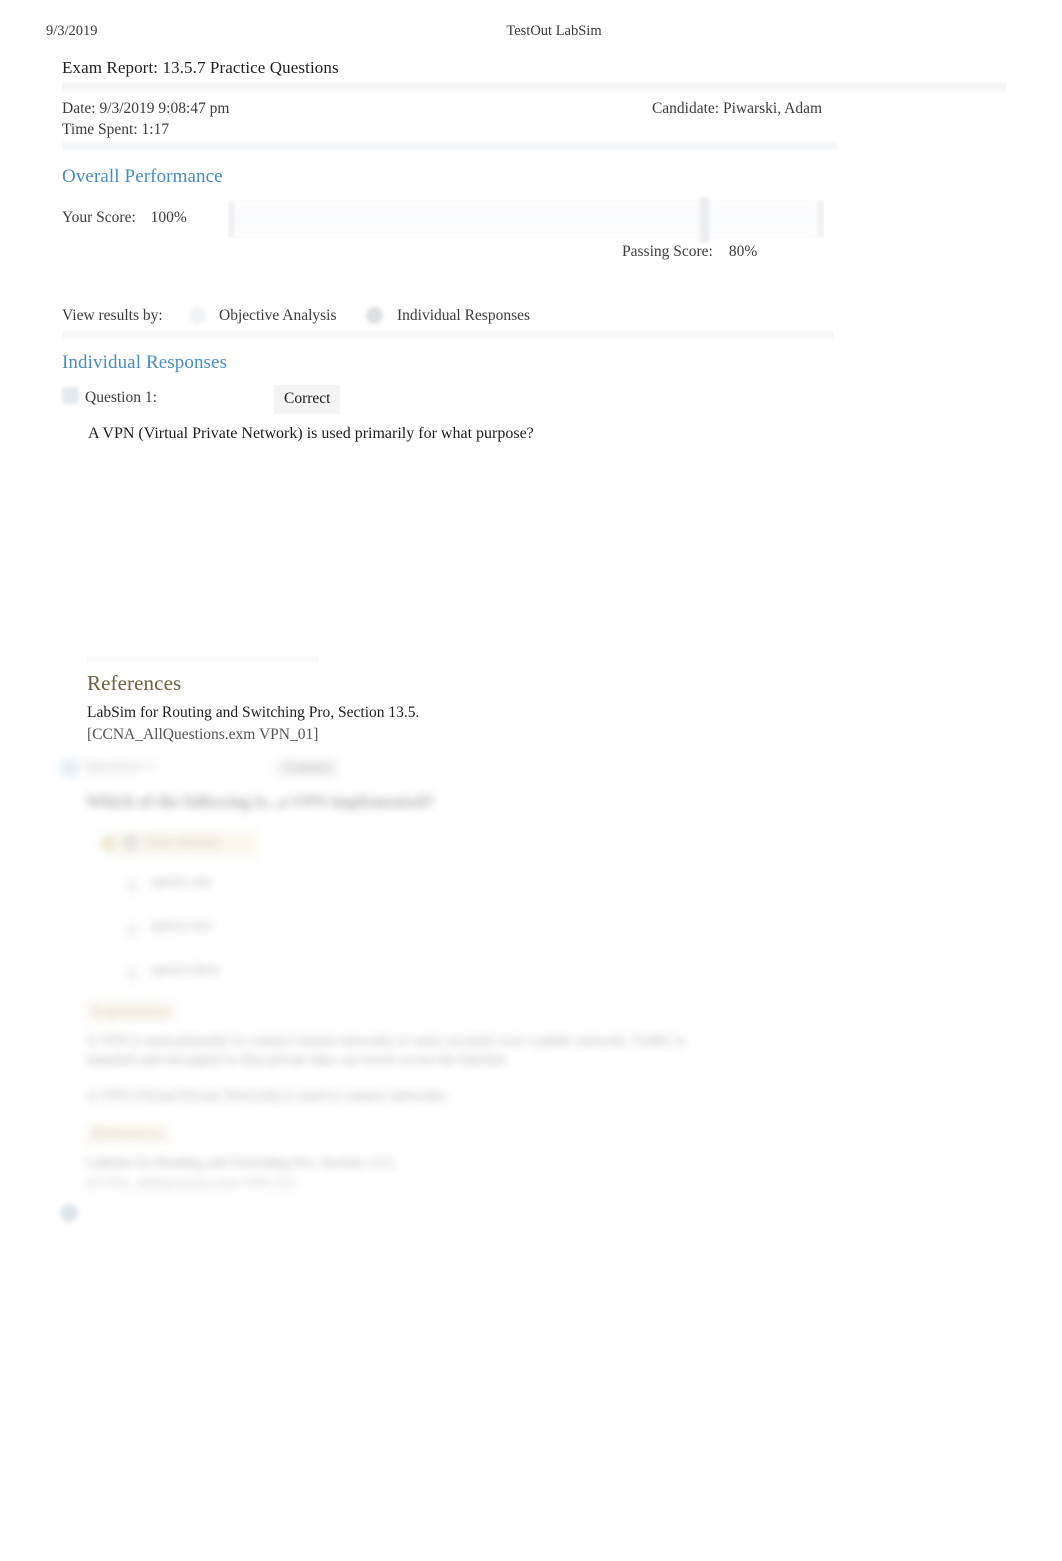 The height and width of the screenshot is (1561, 1062). I want to click on score-progress-fill, so click(526, 219).